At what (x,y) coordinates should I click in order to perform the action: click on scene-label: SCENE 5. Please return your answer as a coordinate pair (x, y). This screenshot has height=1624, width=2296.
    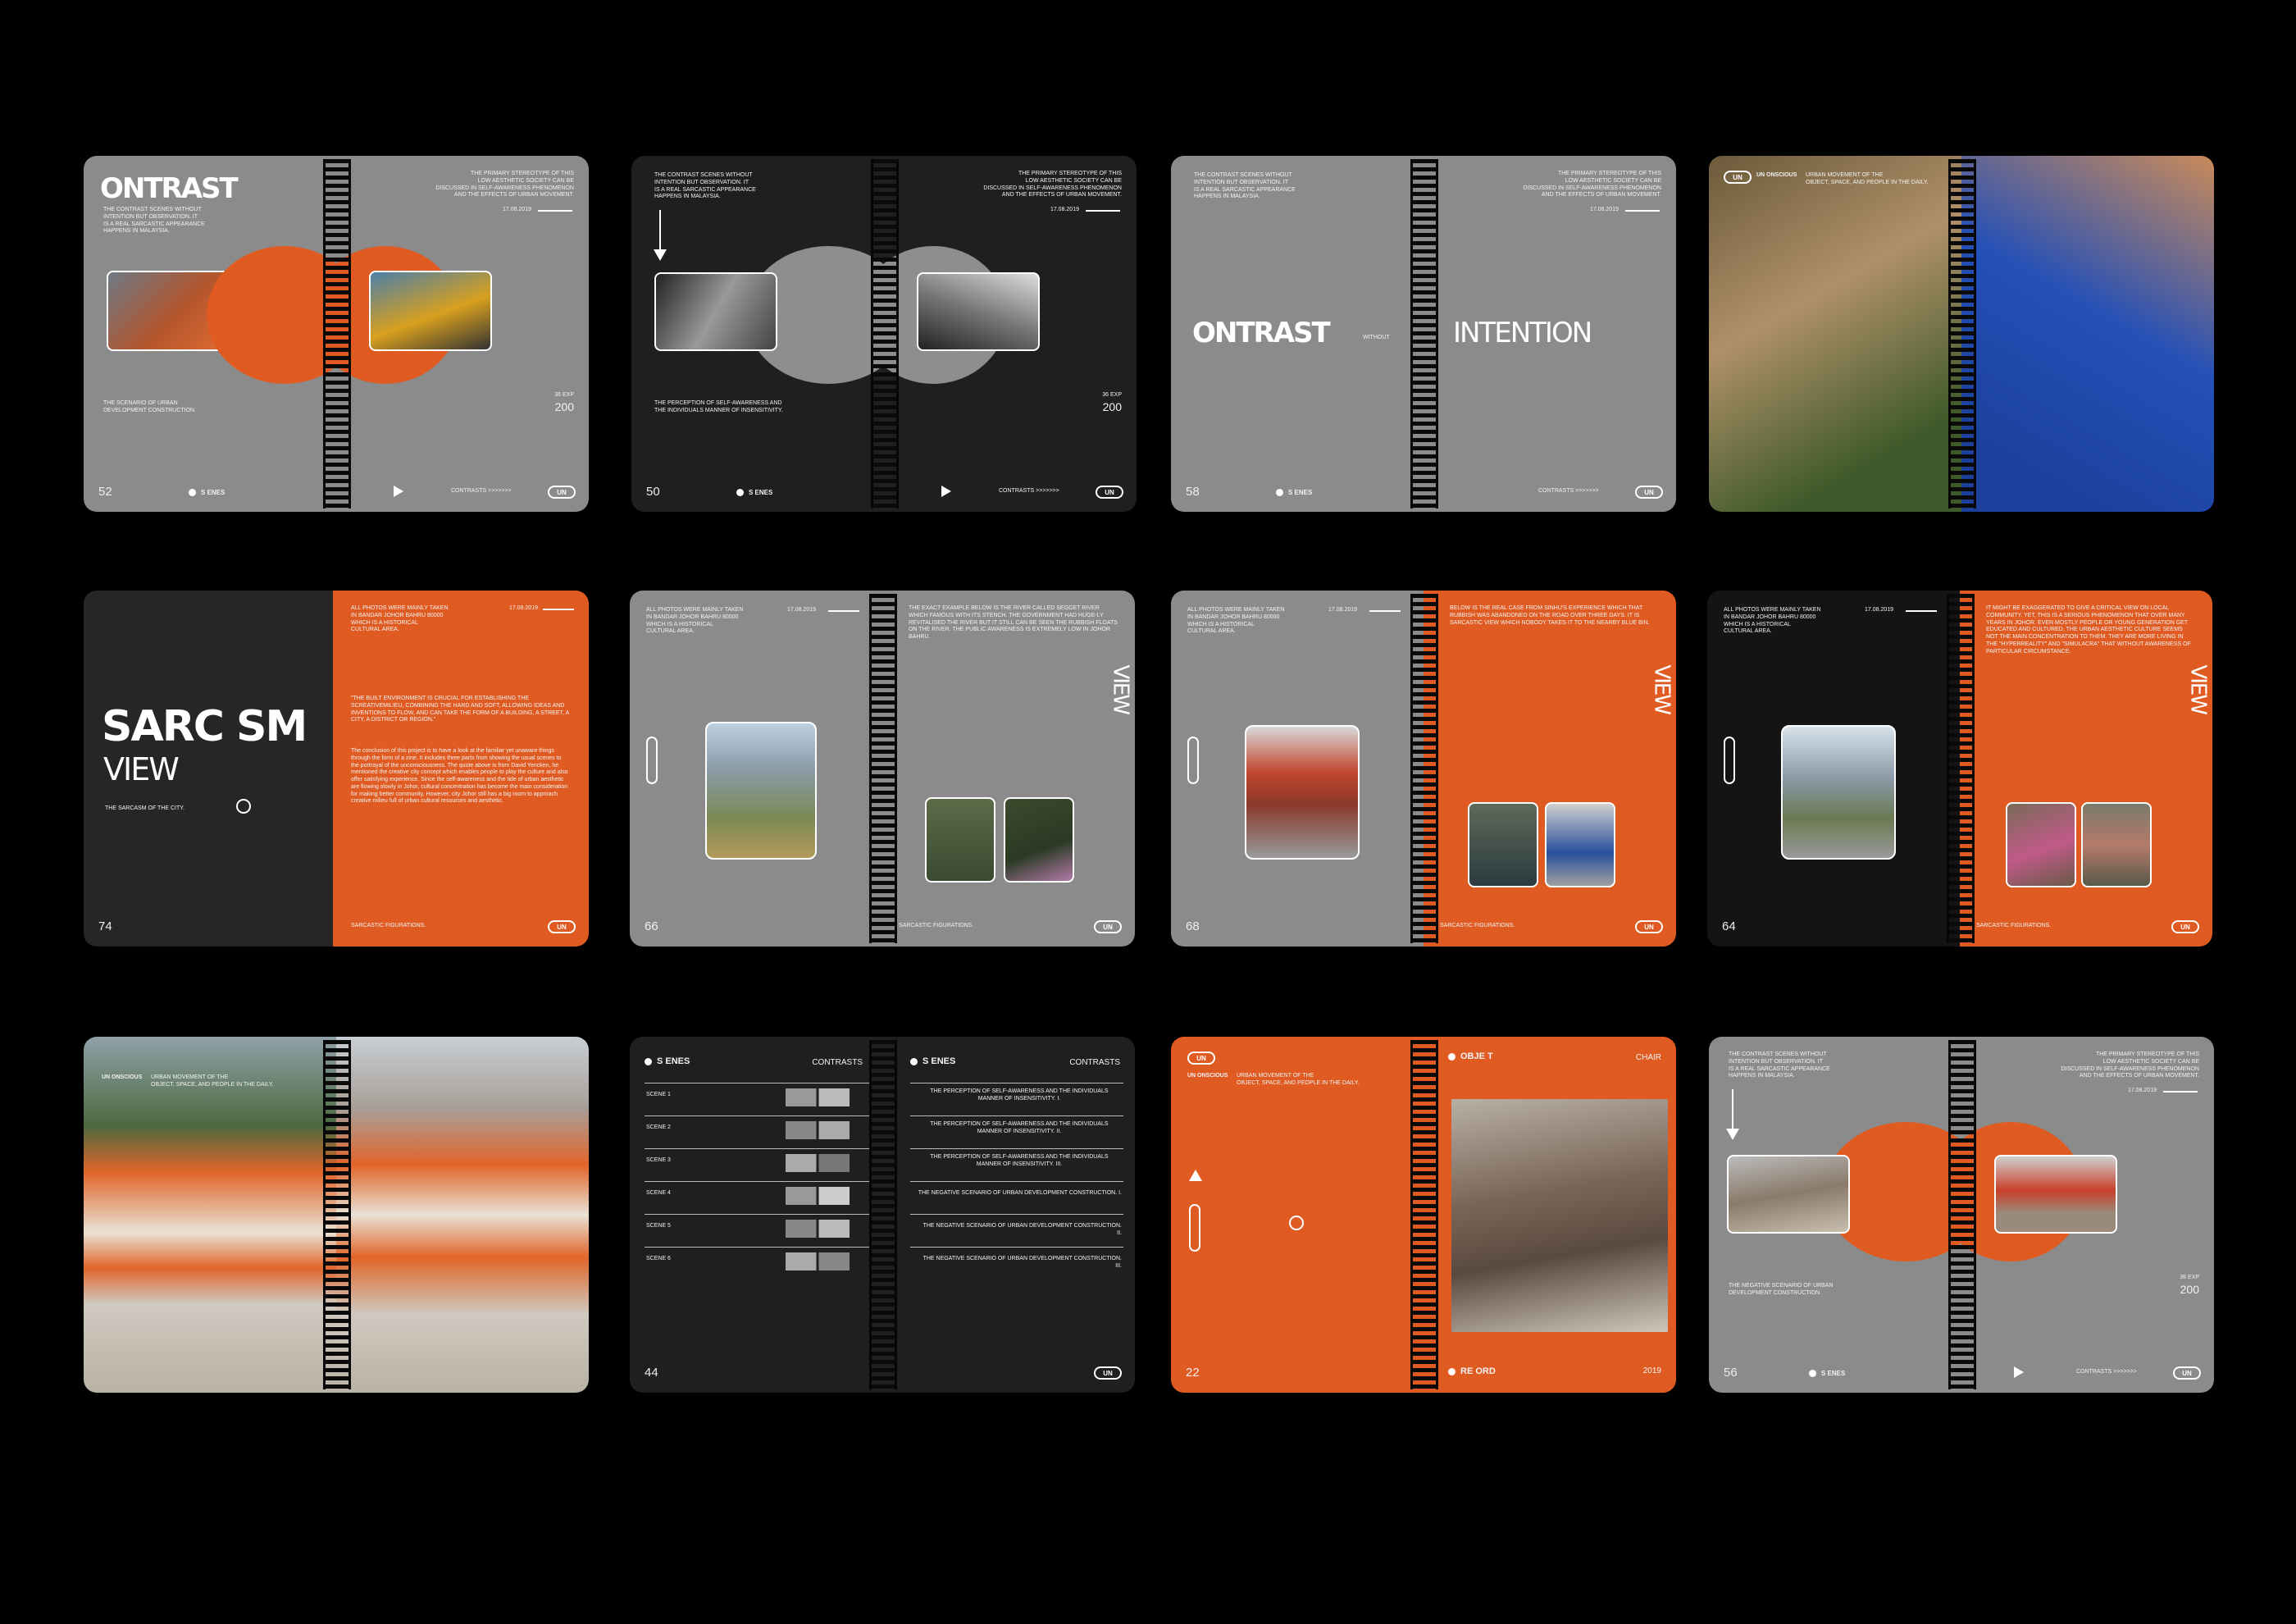
    Looking at the image, I should click on (658, 1226).